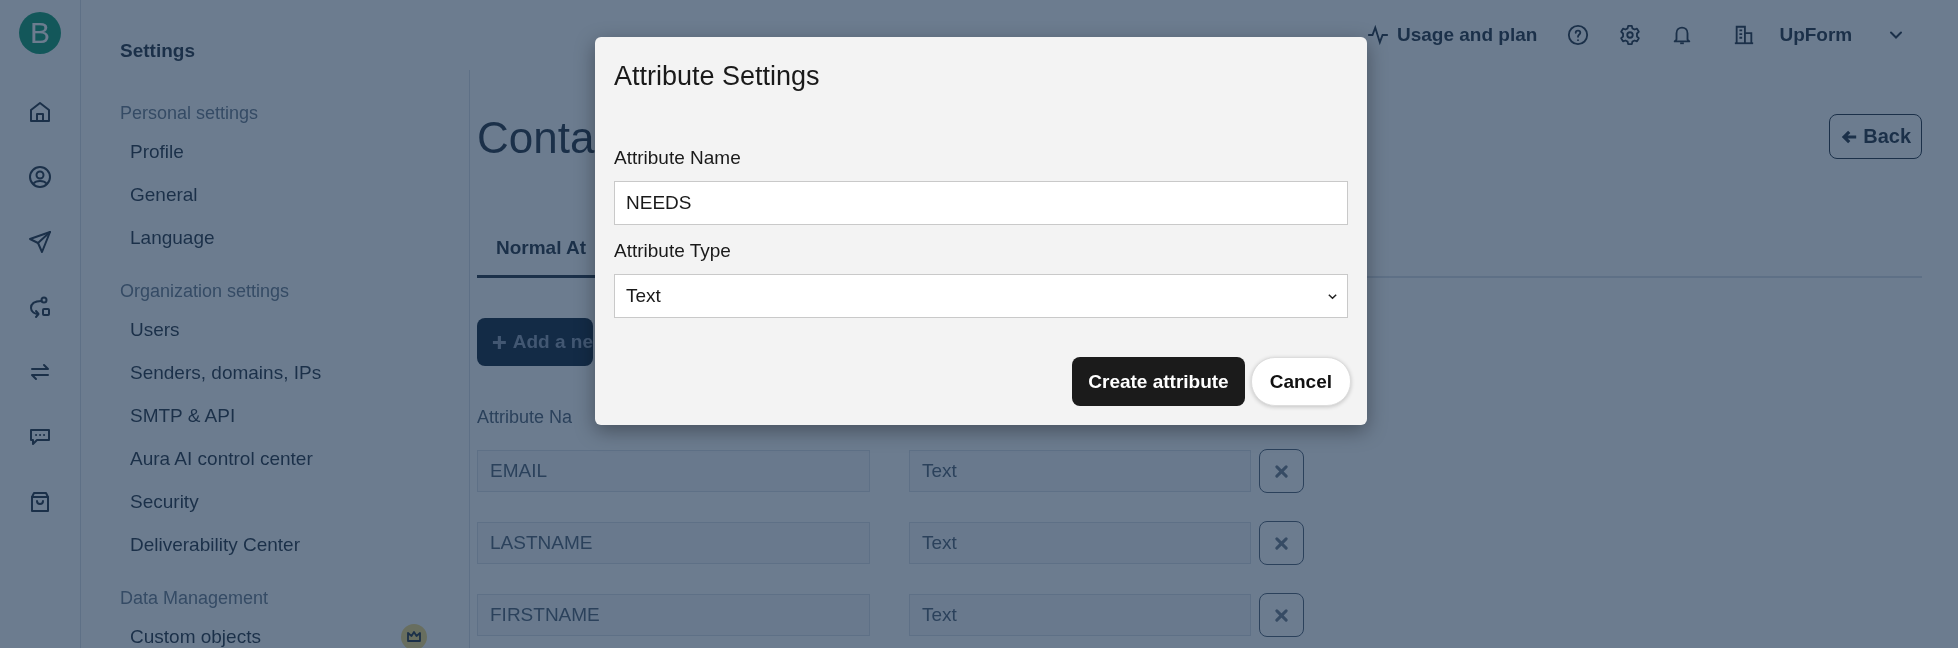 The image size is (1958, 648). Describe the element at coordinates (1467, 35) in the screenshot. I see `usage-link: Usage and plan` at that location.